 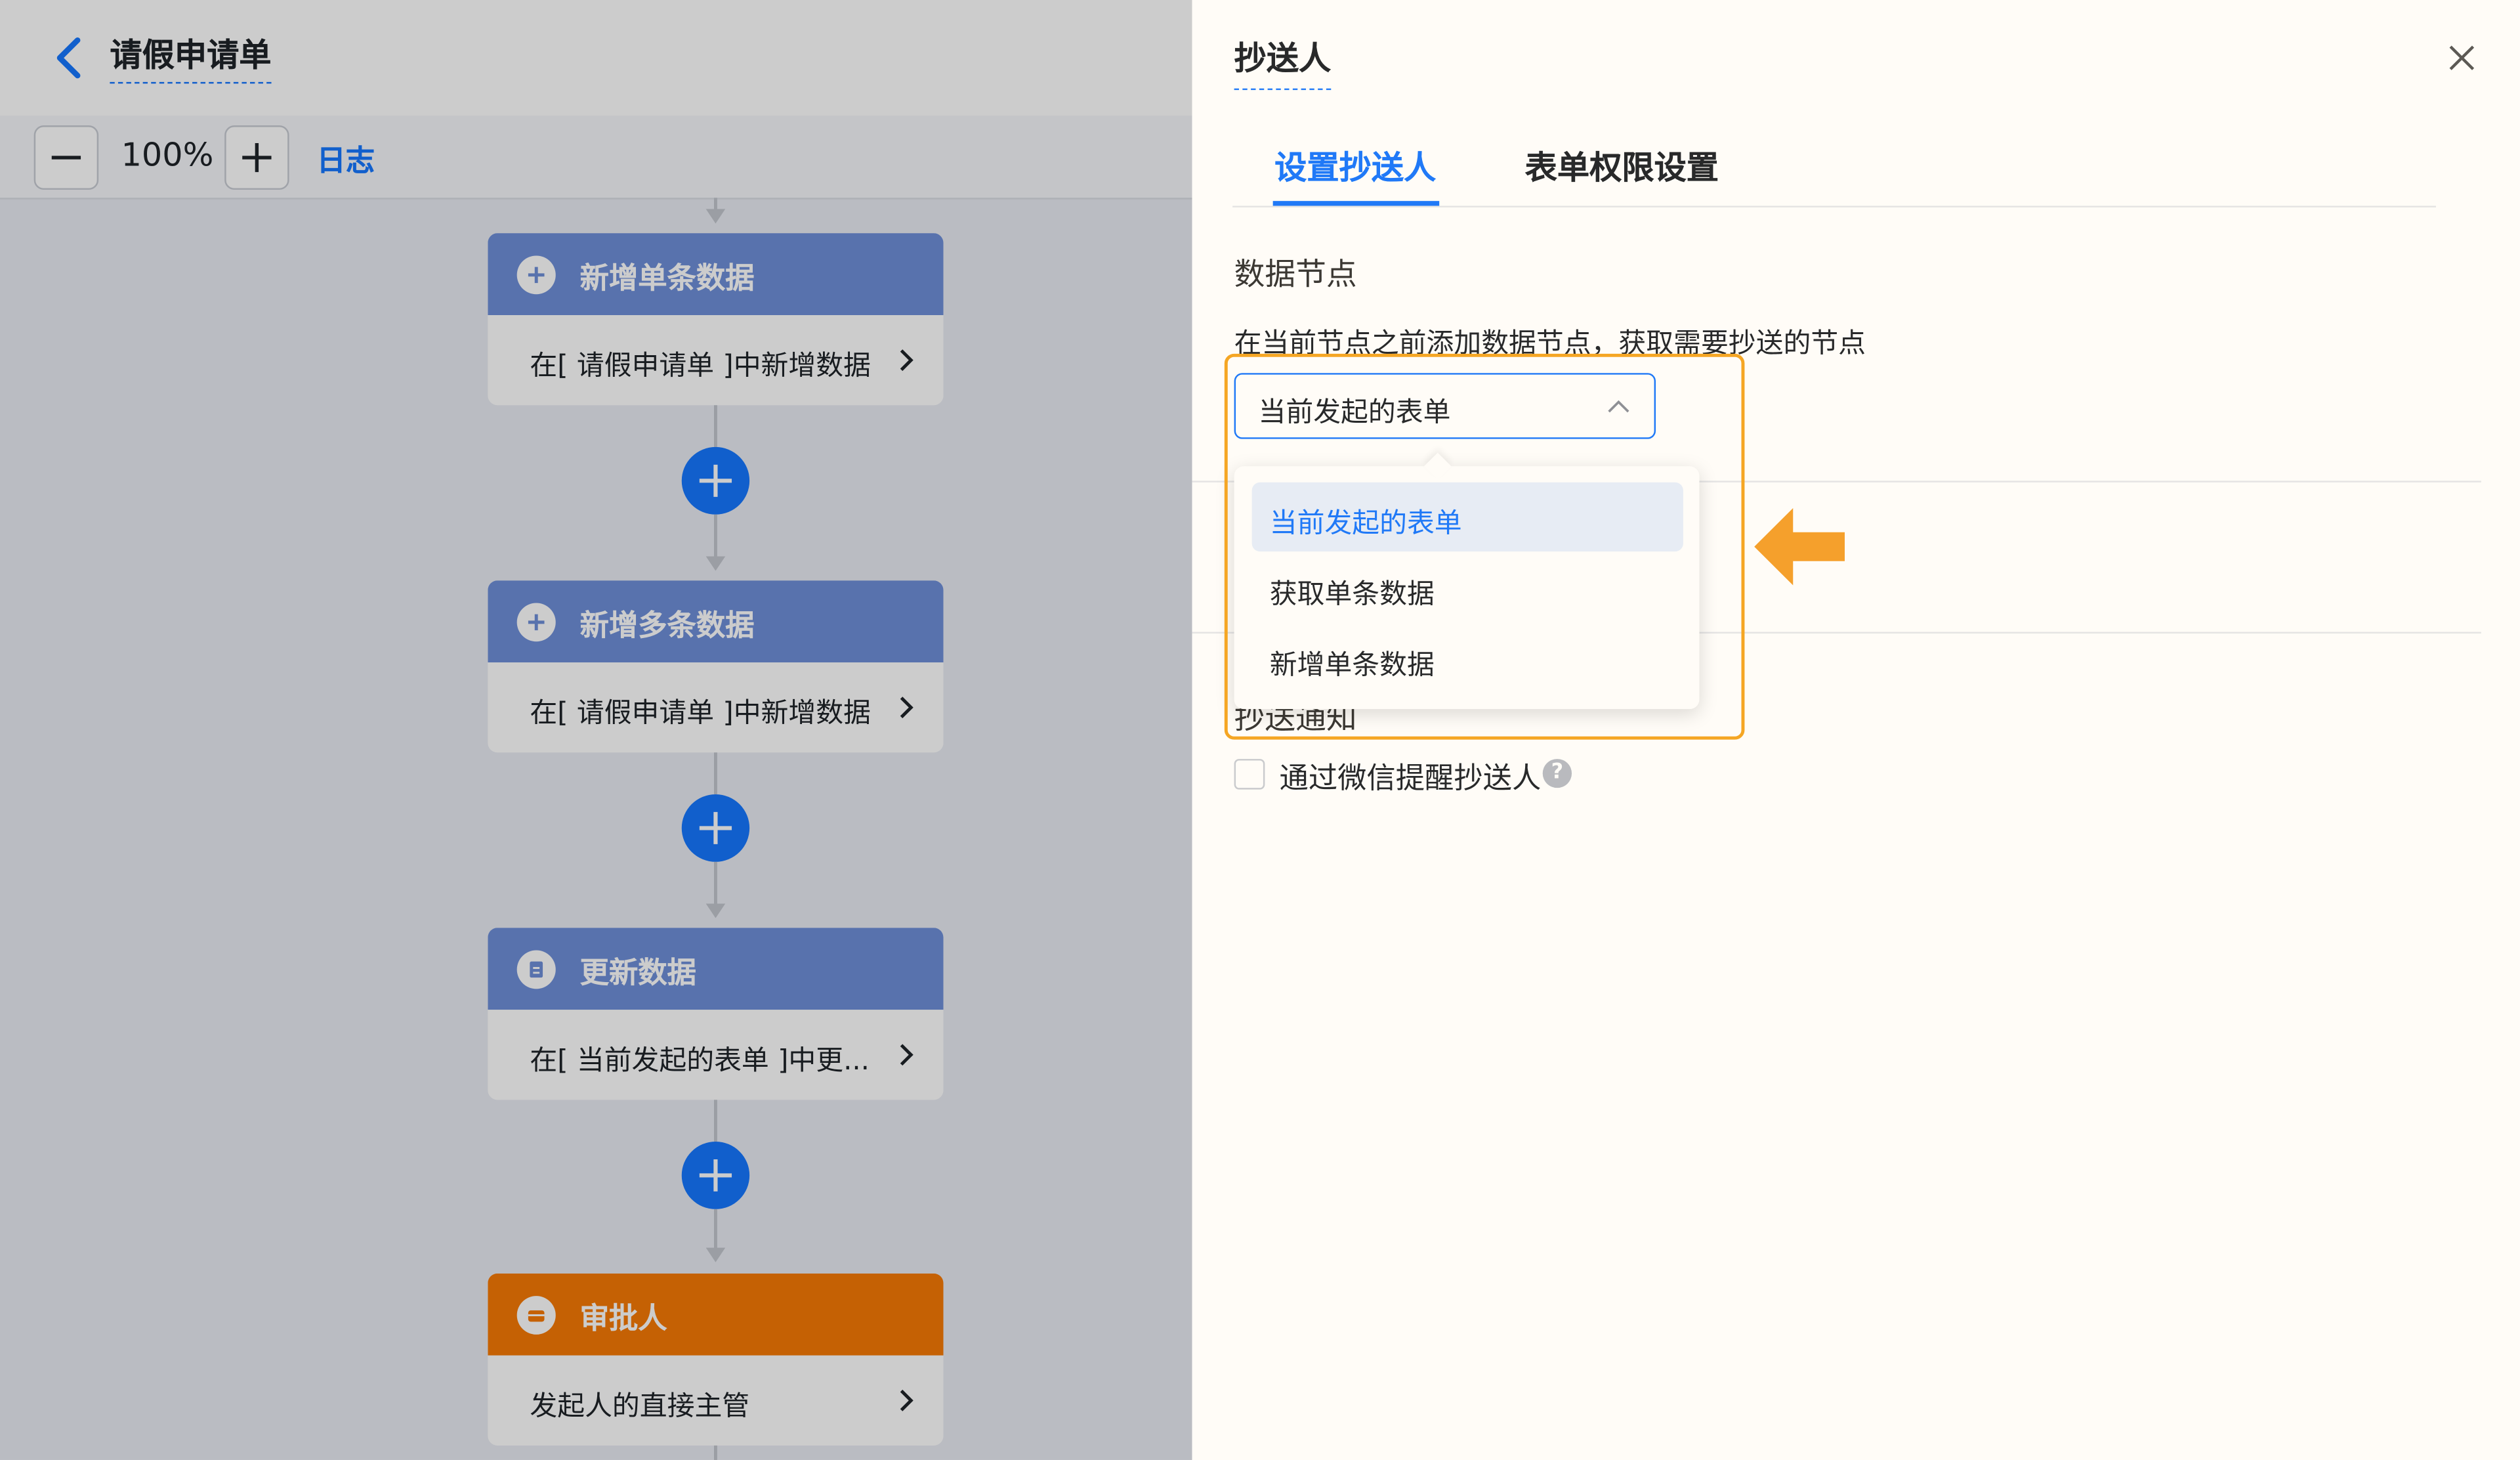 I want to click on tab-set-cc: 设置抄送人, so click(x=1355, y=165).